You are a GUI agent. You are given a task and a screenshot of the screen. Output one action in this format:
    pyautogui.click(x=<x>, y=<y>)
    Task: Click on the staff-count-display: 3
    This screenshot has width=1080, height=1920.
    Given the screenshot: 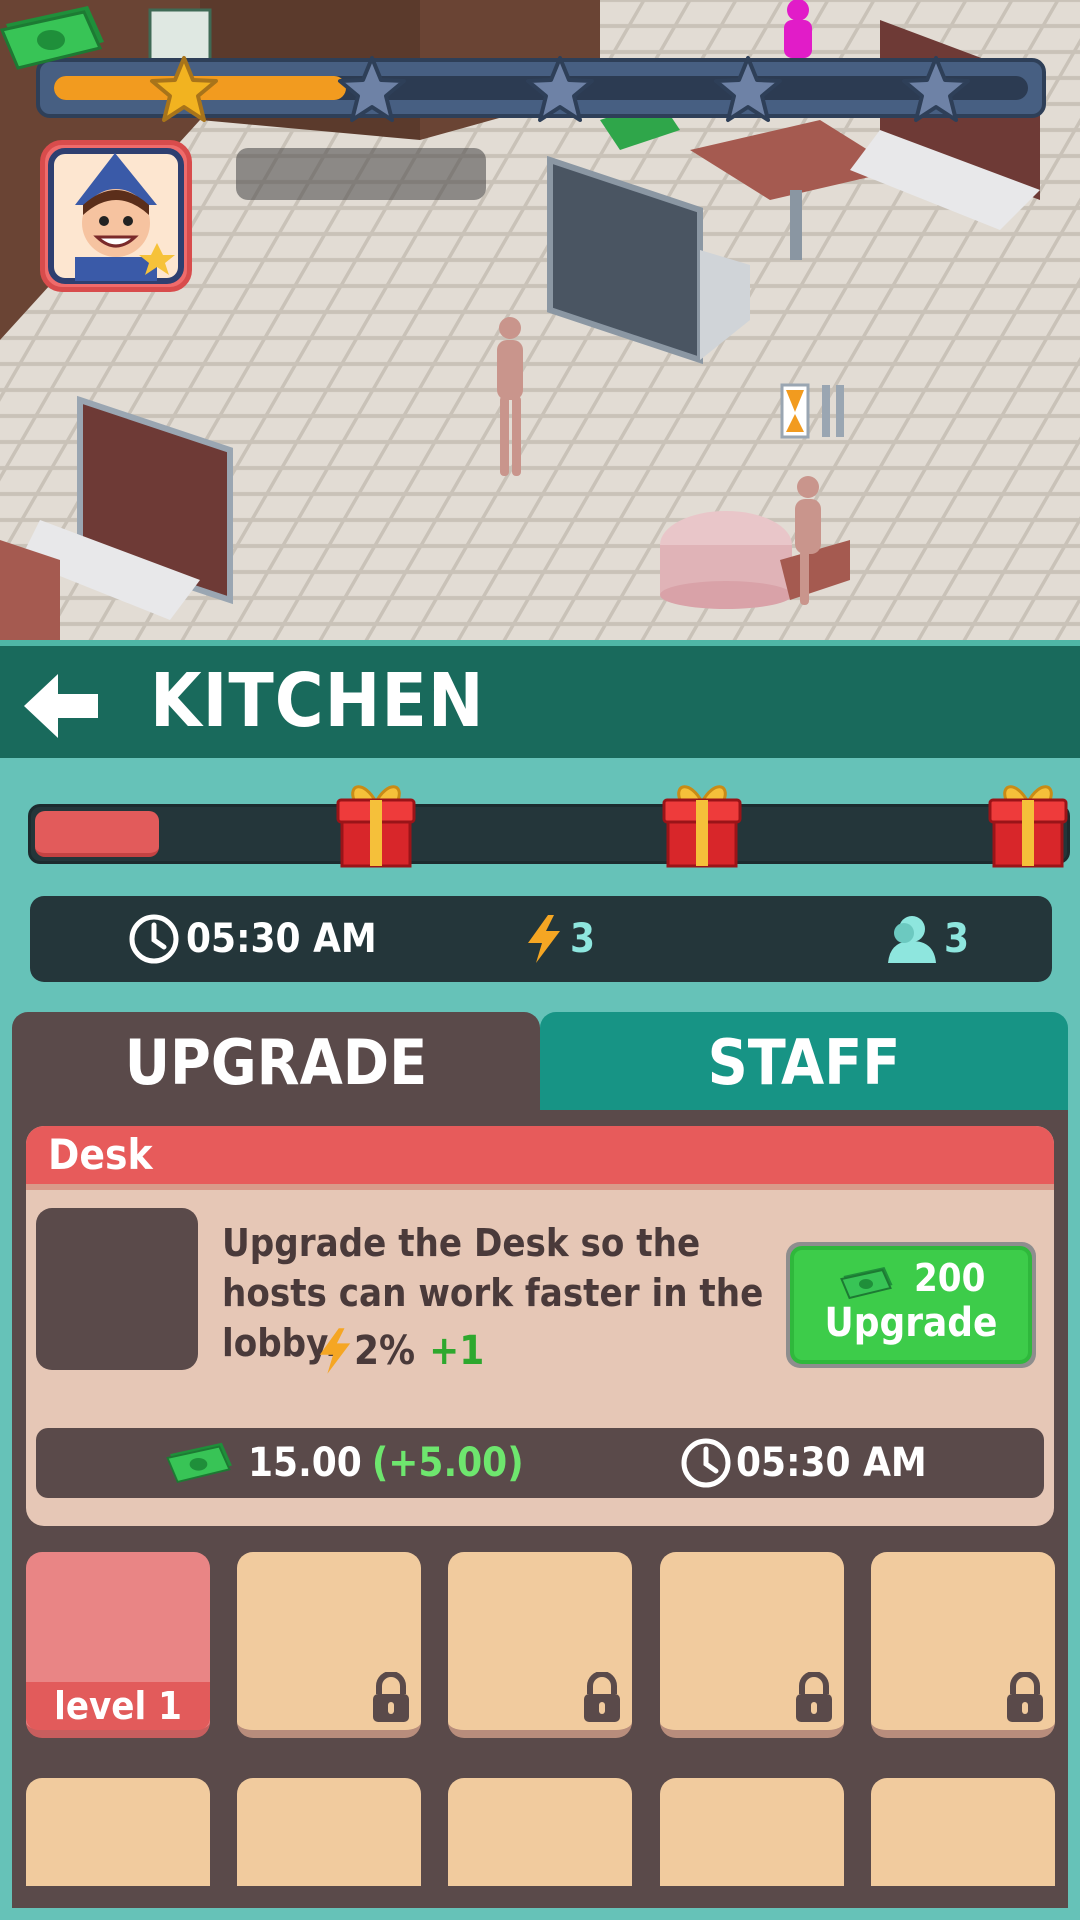 What is the action you would take?
    pyautogui.click(x=926, y=939)
    